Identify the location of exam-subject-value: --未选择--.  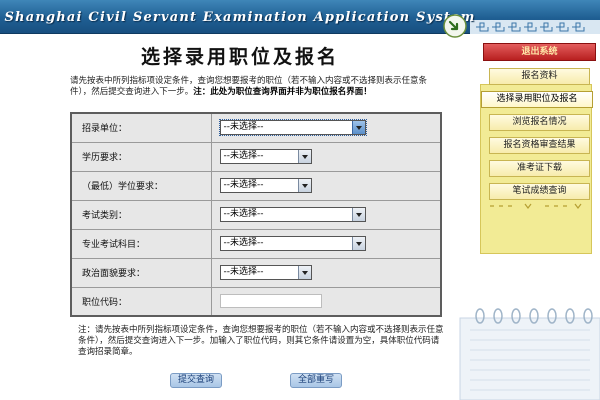
(243, 243).